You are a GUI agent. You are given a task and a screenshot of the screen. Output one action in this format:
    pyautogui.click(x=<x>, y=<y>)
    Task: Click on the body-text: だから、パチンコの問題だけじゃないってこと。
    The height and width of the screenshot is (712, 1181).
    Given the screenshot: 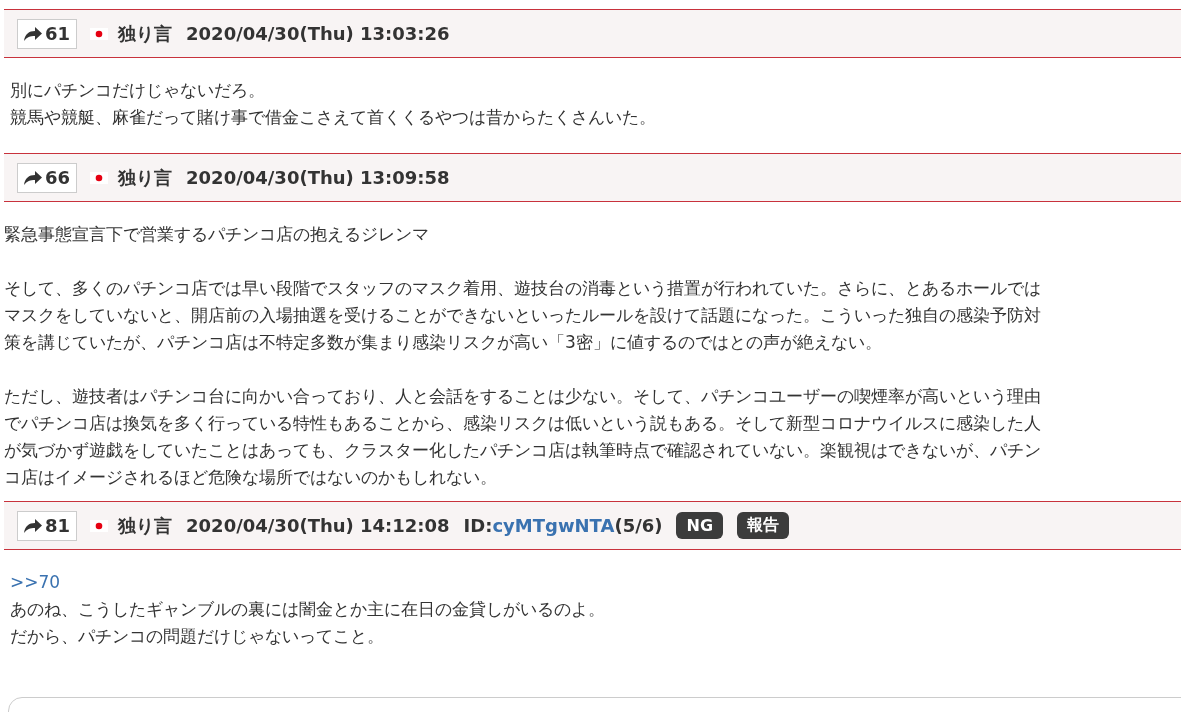 What is the action you would take?
    pyautogui.click(x=197, y=636)
    